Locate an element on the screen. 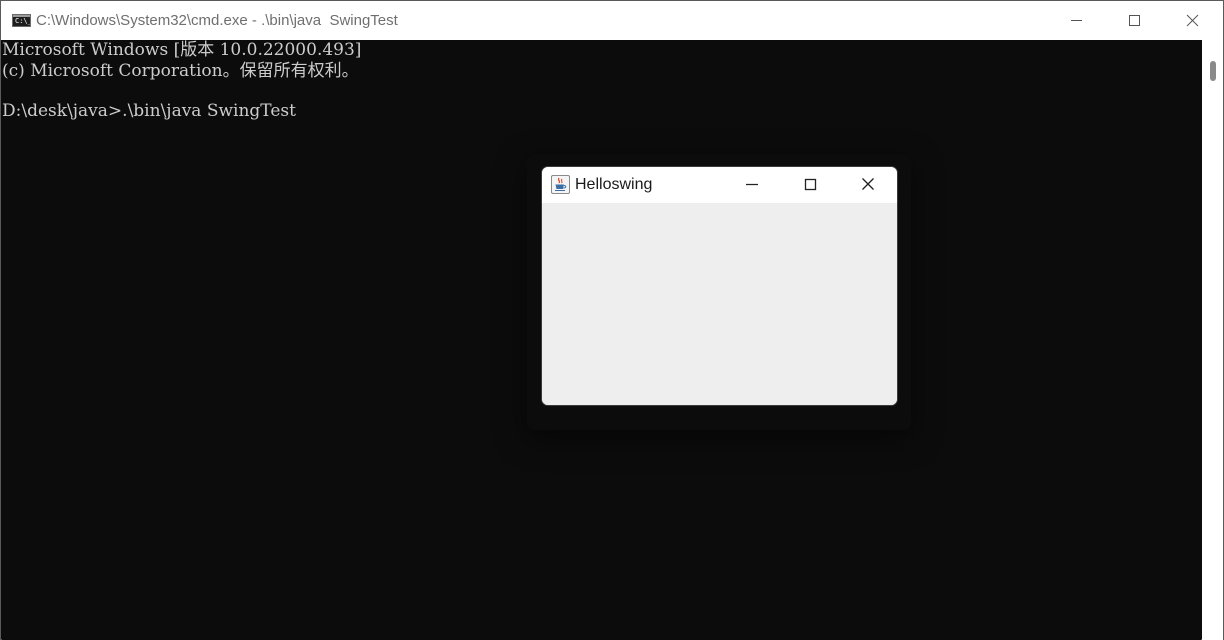 Image resolution: width=1224 pixels, height=640 pixels. swing-window: Helloswing is located at coordinates (719, 286).